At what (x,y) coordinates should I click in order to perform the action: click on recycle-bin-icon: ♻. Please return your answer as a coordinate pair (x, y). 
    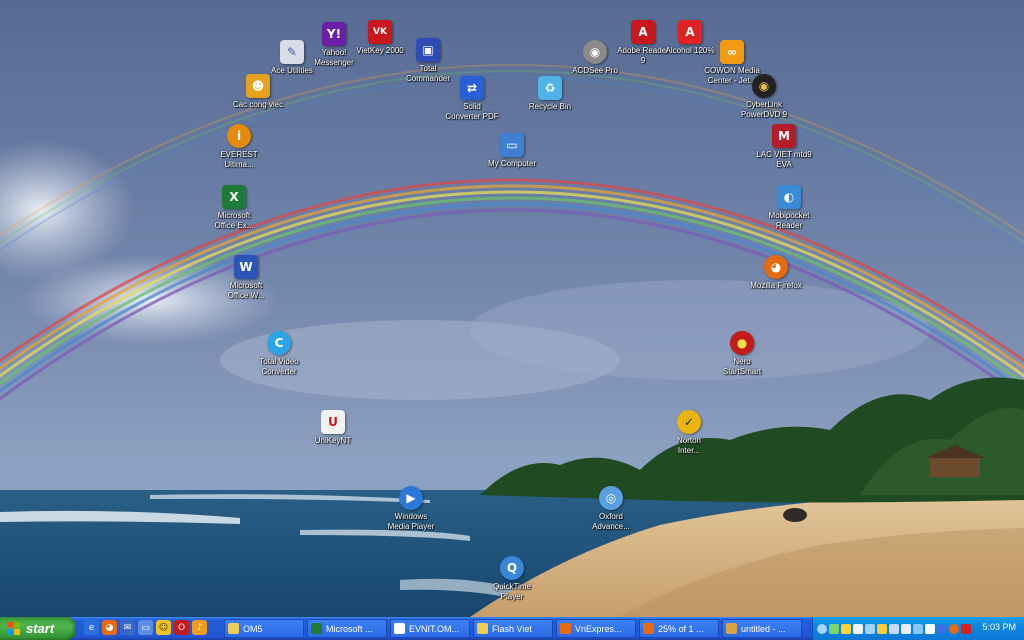
    Looking at the image, I should click on (550, 88).